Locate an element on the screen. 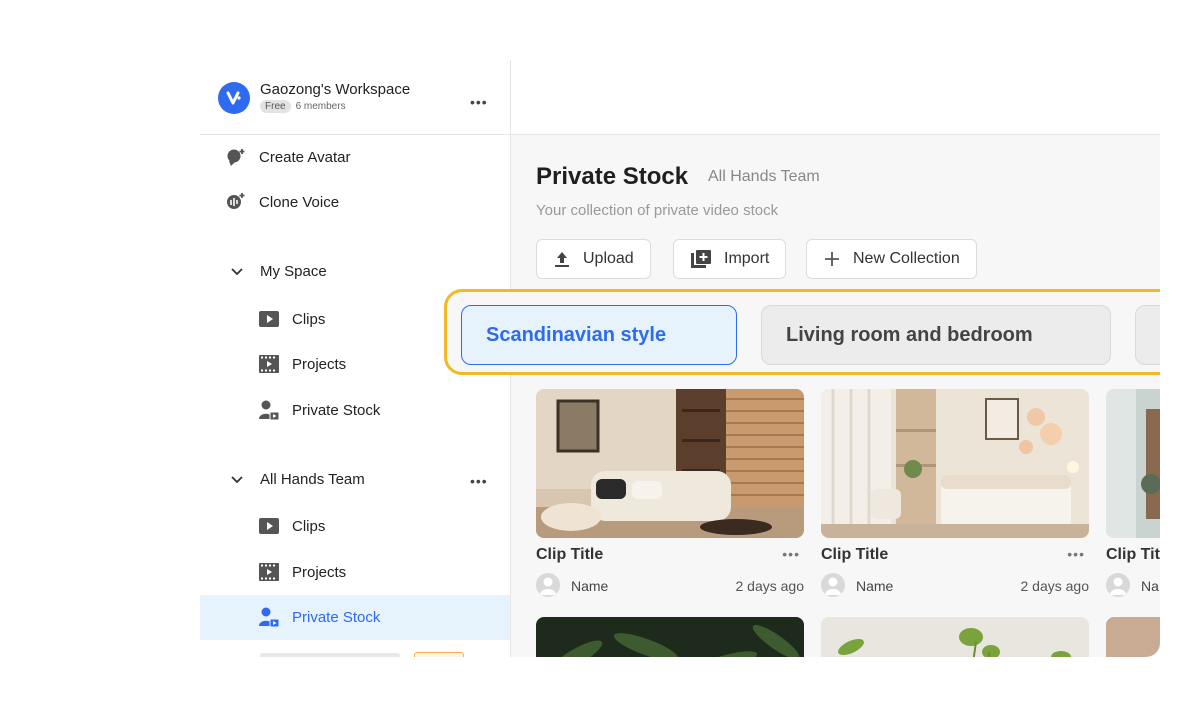 The width and height of the screenshot is (1200, 718). collection-tab-more is located at coordinates (1147, 335).